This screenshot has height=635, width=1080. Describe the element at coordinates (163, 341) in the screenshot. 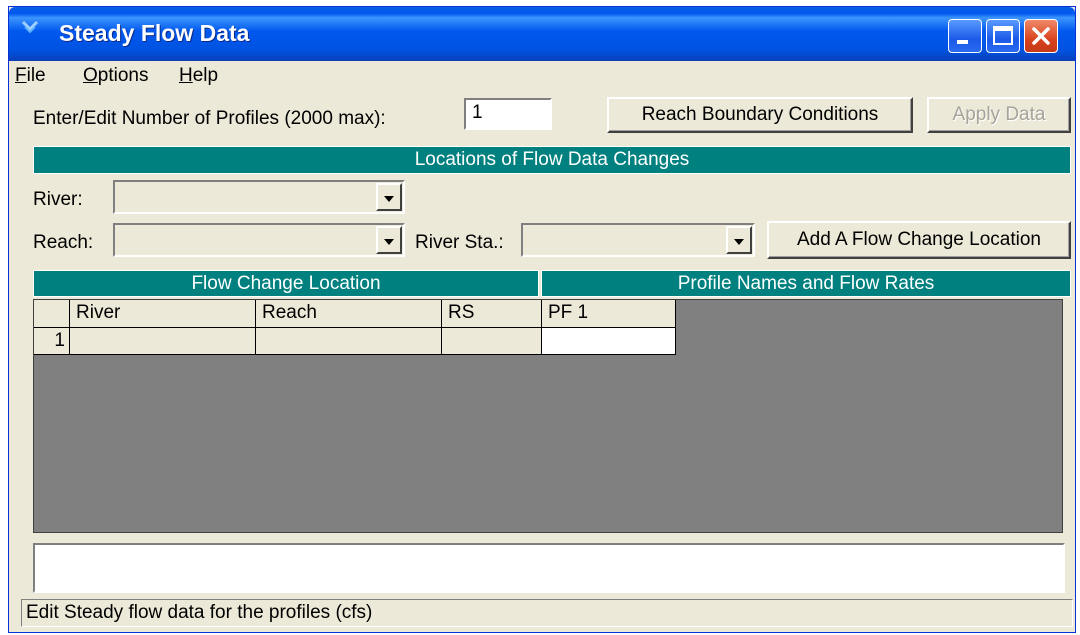

I see `table-cell-river` at that location.